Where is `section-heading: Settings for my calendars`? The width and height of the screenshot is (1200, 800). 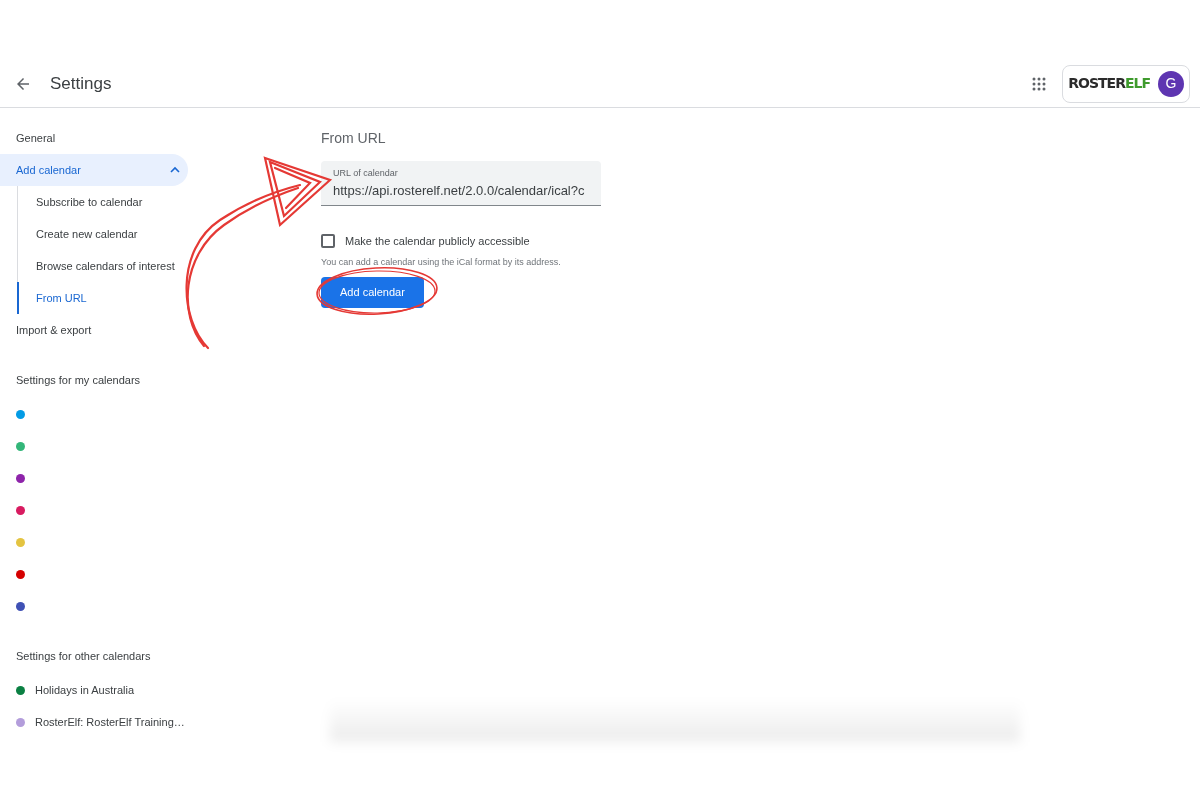
section-heading: Settings for my calendars is located at coordinates (79, 380).